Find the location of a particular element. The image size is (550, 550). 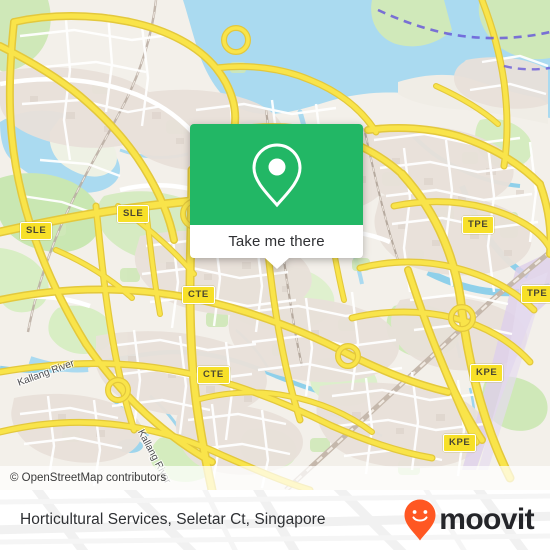

moovit-smiley-pin-icon is located at coordinates (420, 520).